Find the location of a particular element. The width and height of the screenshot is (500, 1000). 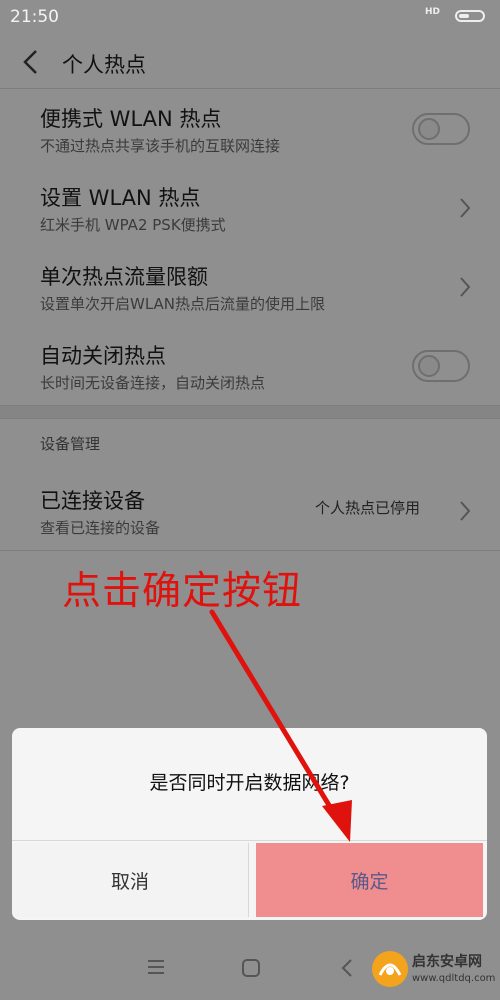

setup-hotspot-row: 设置 WLAN 热点 红米手机 WPA2 PSK便携式 is located at coordinates (250, 207).